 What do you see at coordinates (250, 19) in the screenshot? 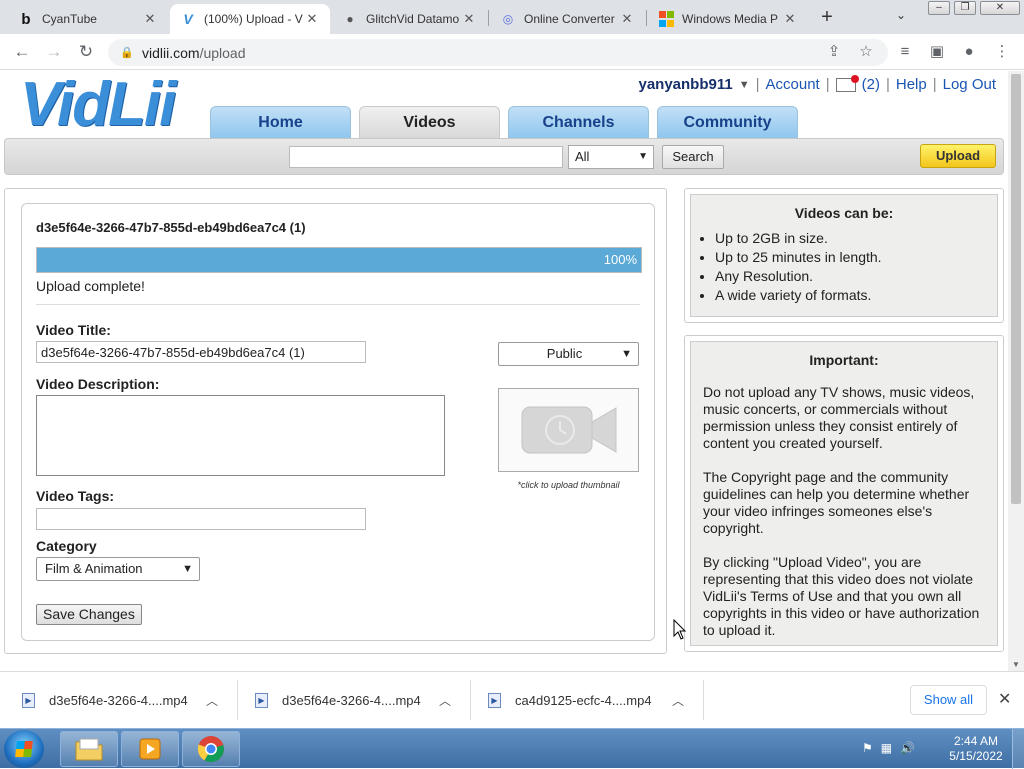
I see `browser-tab-vidlii-upload: V (100%) Upload - V ✕` at bounding box center [250, 19].